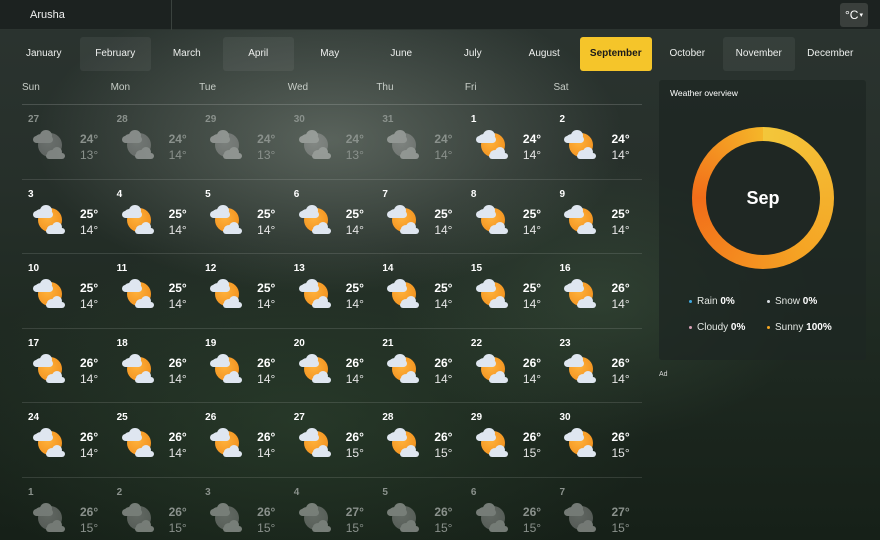 This screenshot has width=880, height=540. What do you see at coordinates (44, 54) in the screenshot?
I see `tab-month-january: January` at bounding box center [44, 54].